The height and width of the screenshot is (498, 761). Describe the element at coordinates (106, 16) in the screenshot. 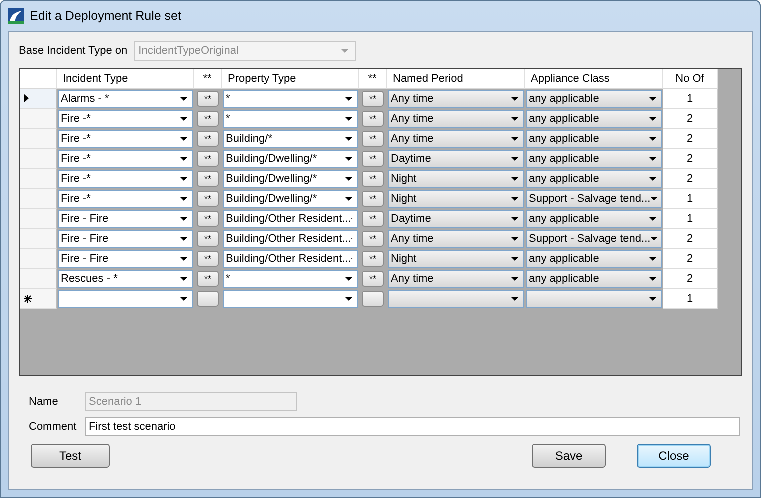

I see `window-title: Edit a Deployment Rule set` at that location.